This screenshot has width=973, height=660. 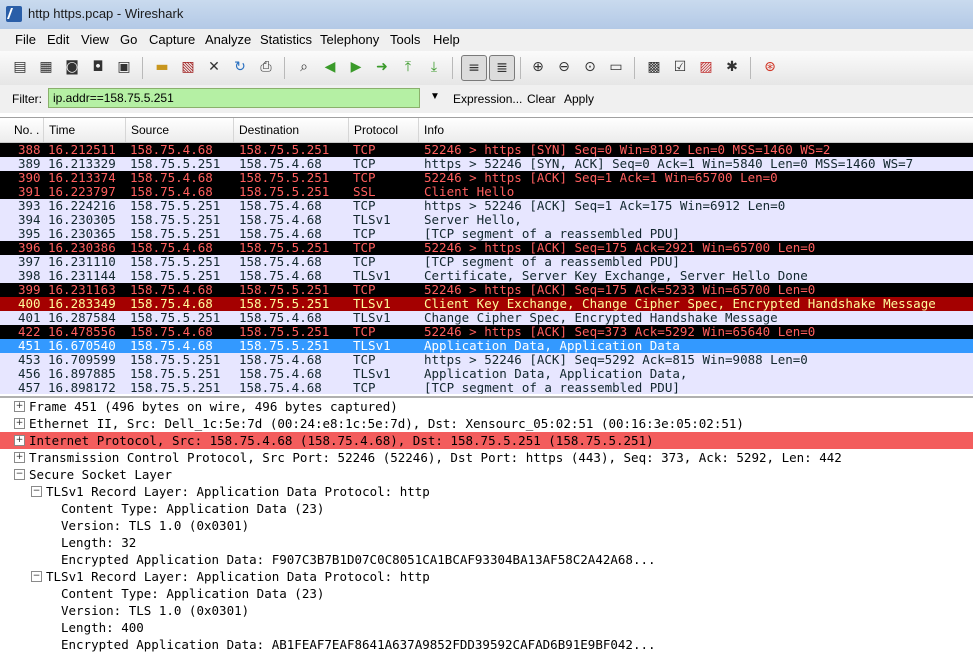 I want to click on packet-protocol: TCP, so click(x=364, y=233).